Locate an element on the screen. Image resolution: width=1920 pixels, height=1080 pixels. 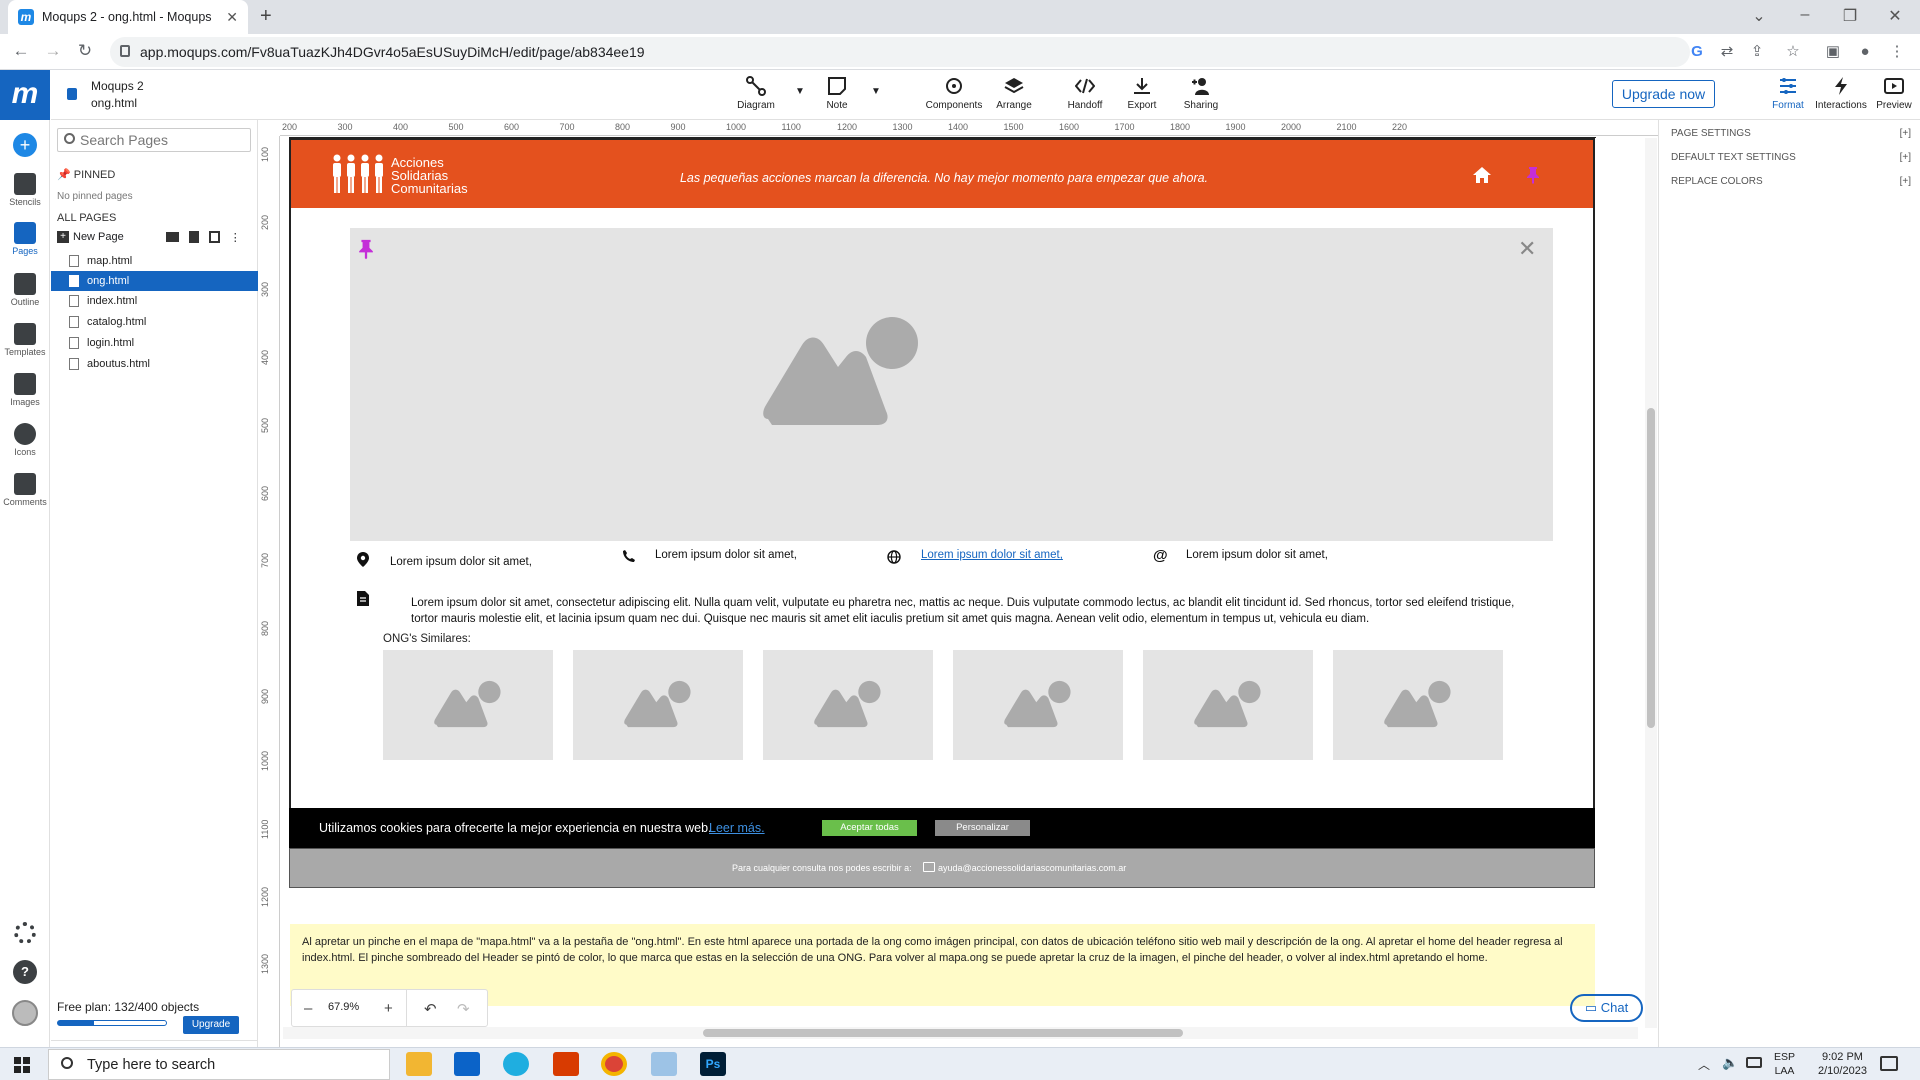
page-item-login: login.html is located at coordinates (154, 343).